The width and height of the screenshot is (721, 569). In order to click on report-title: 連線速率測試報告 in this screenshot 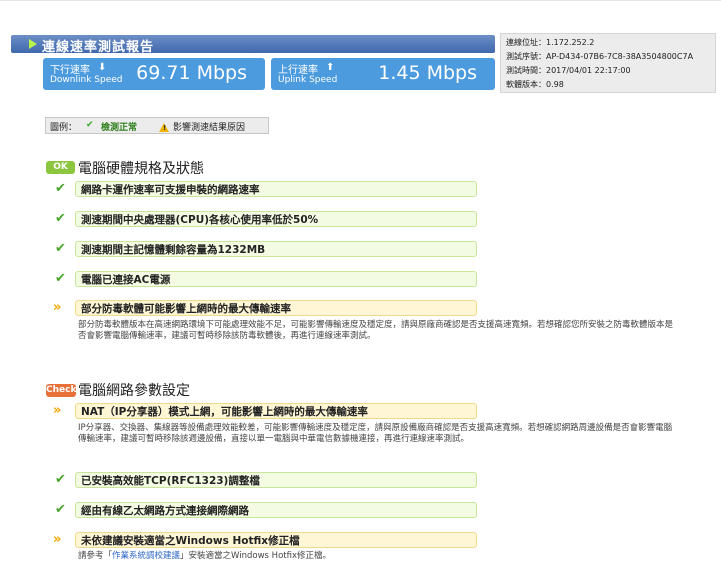, I will do `click(98, 47)`.